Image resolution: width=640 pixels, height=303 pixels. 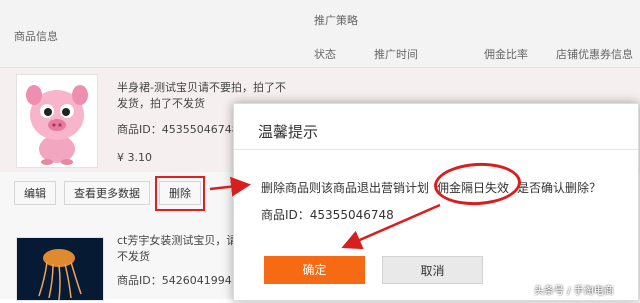 What do you see at coordinates (230, 186) in the screenshot?
I see `arrow-to-dialog-icon` at bounding box center [230, 186].